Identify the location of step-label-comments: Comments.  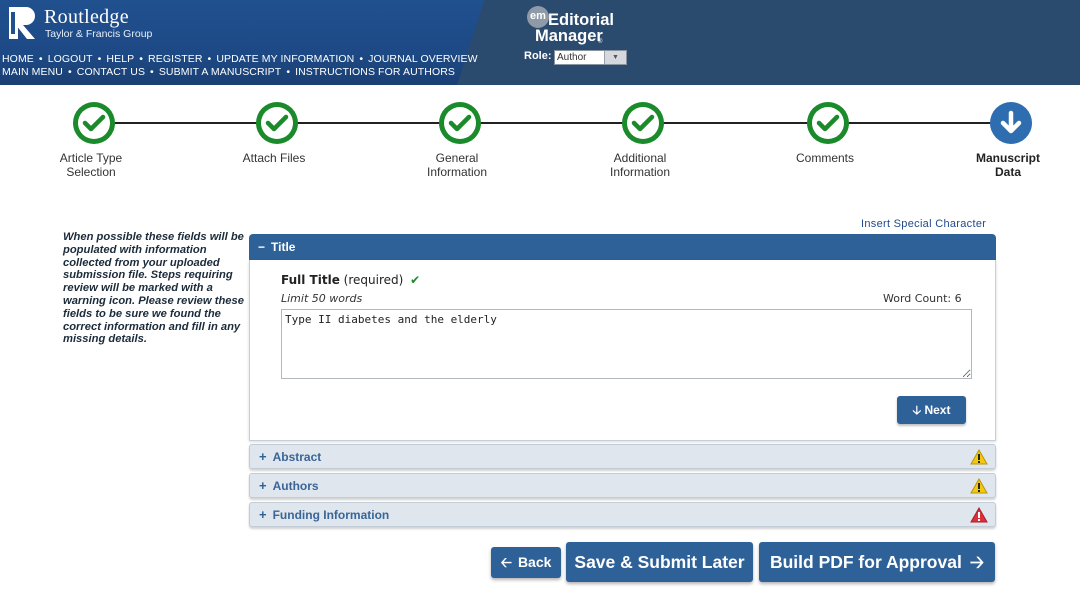
(824, 158).